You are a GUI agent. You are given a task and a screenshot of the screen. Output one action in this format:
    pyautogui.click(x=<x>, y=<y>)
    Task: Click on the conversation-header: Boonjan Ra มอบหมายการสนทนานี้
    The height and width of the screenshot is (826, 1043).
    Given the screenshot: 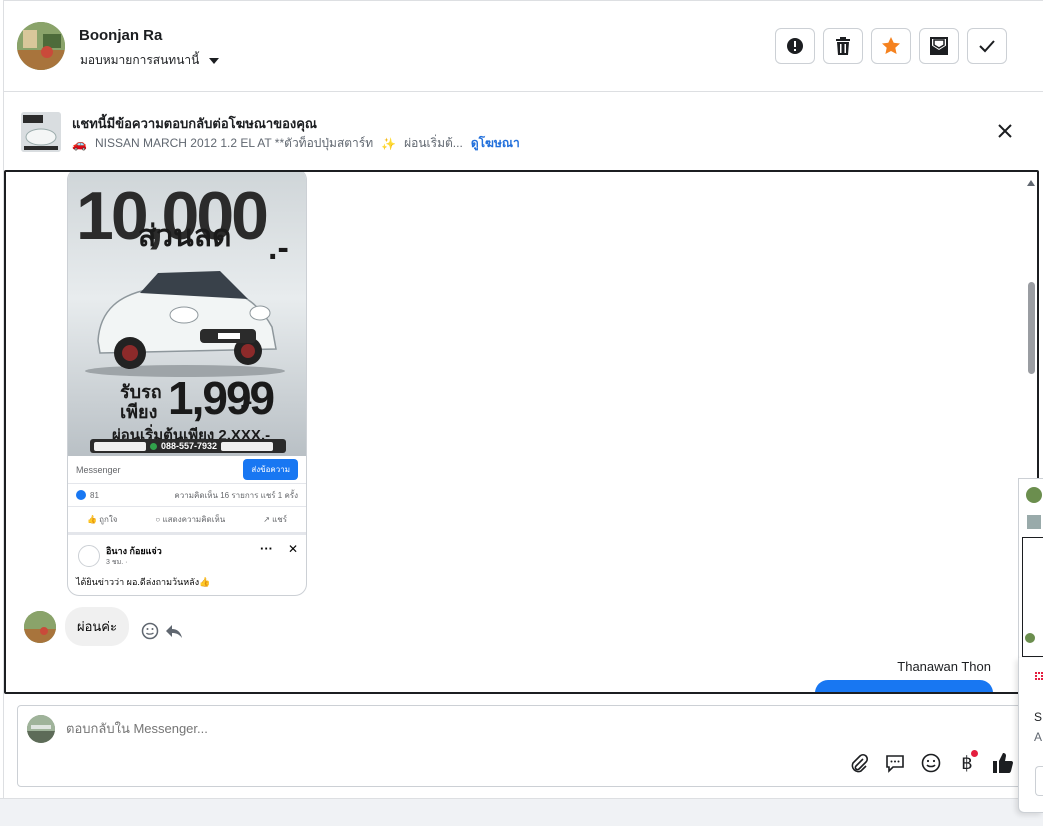 What is the action you would take?
    pyautogui.click(x=523, y=46)
    